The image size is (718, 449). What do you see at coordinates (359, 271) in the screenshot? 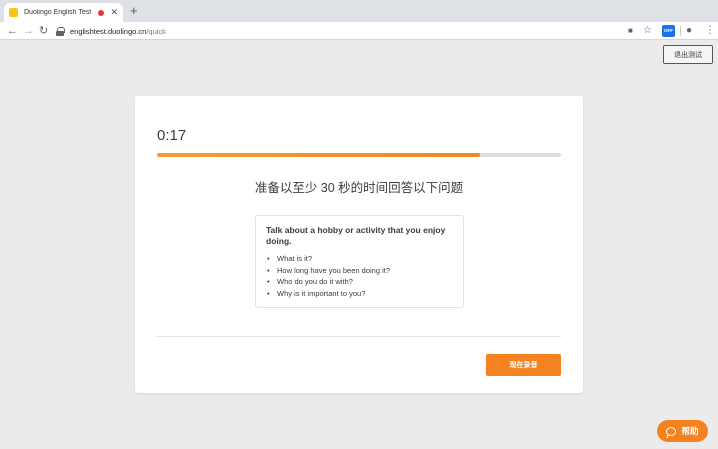
I see `list-item: How long have you been doing it?` at bounding box center [359, 271].